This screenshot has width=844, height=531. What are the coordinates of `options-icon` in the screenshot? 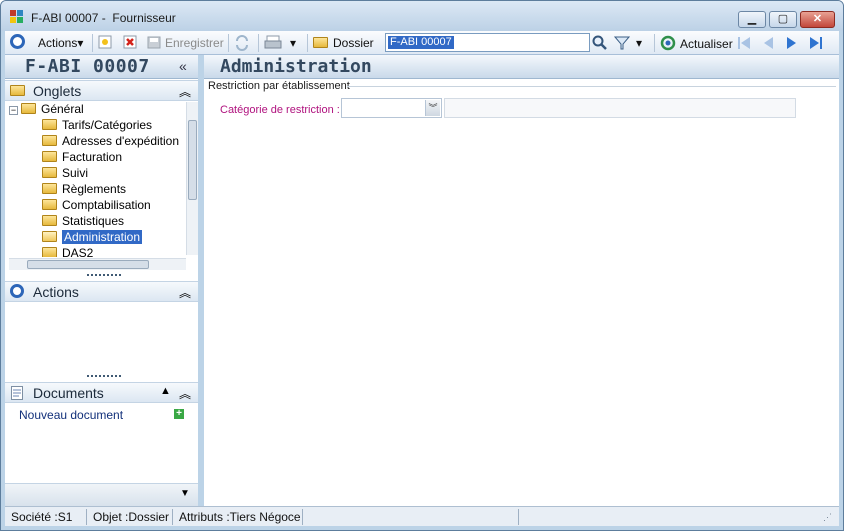 It's located at (17, 42).